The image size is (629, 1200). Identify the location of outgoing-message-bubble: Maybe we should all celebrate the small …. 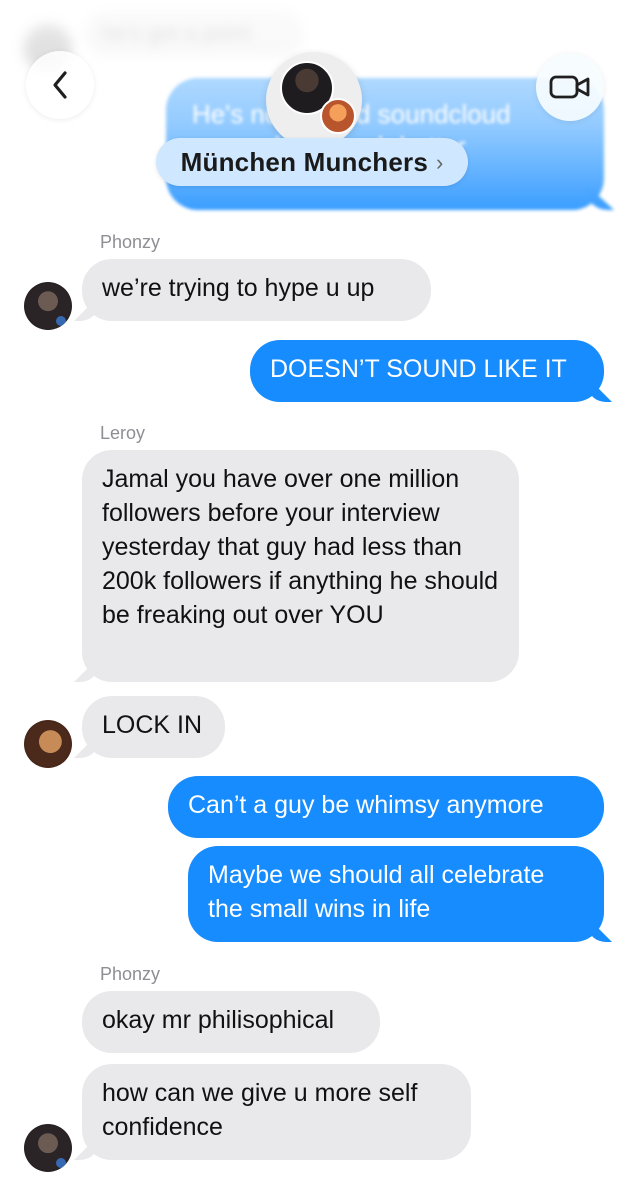
(396, 894).